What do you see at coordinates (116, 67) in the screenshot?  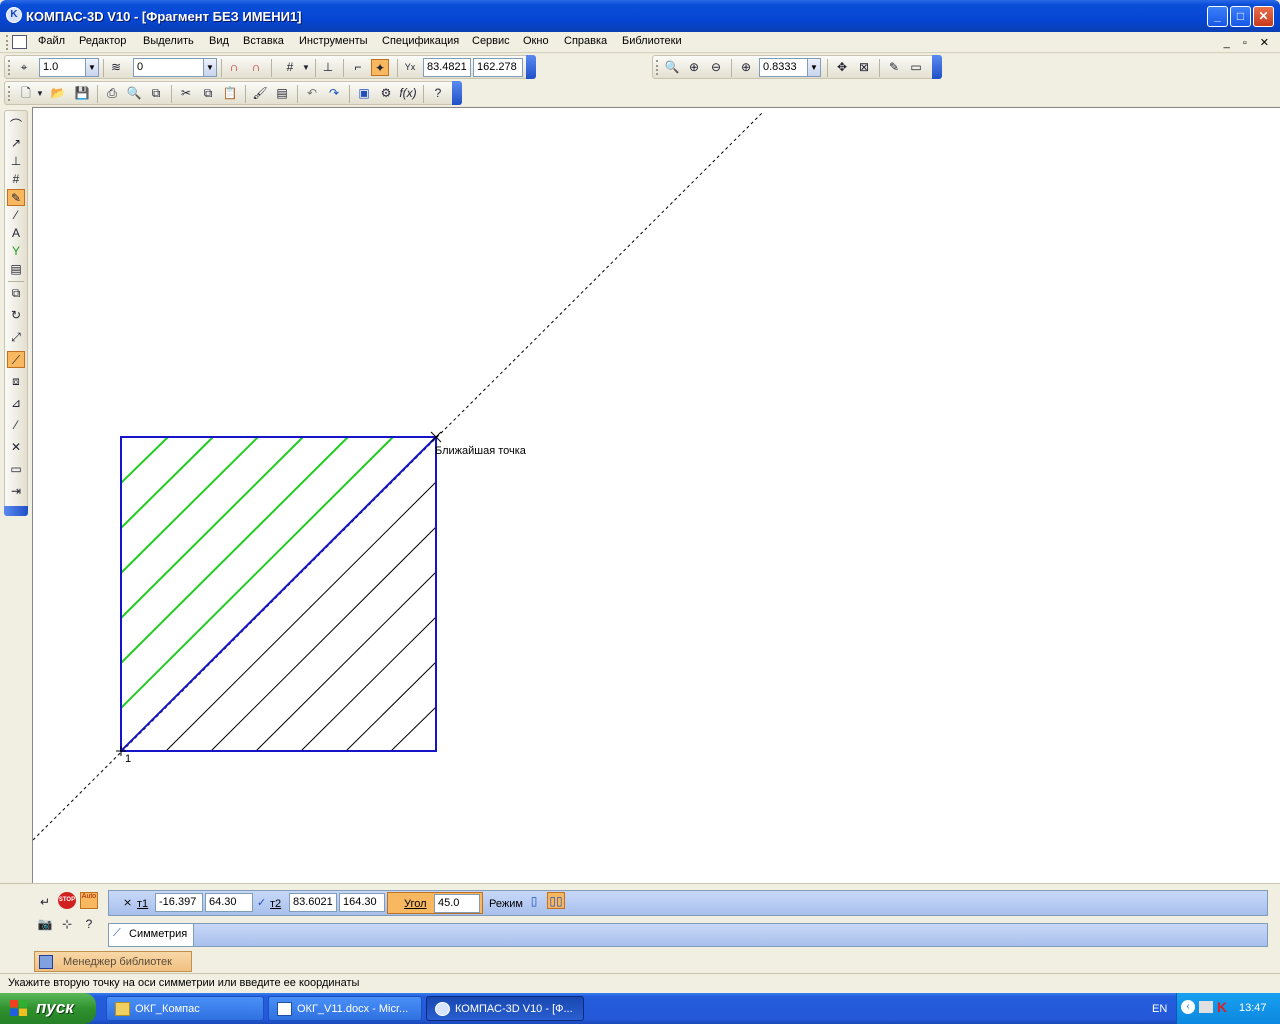 I see `layers-icon: ≋` at bounding box center [116, 67].